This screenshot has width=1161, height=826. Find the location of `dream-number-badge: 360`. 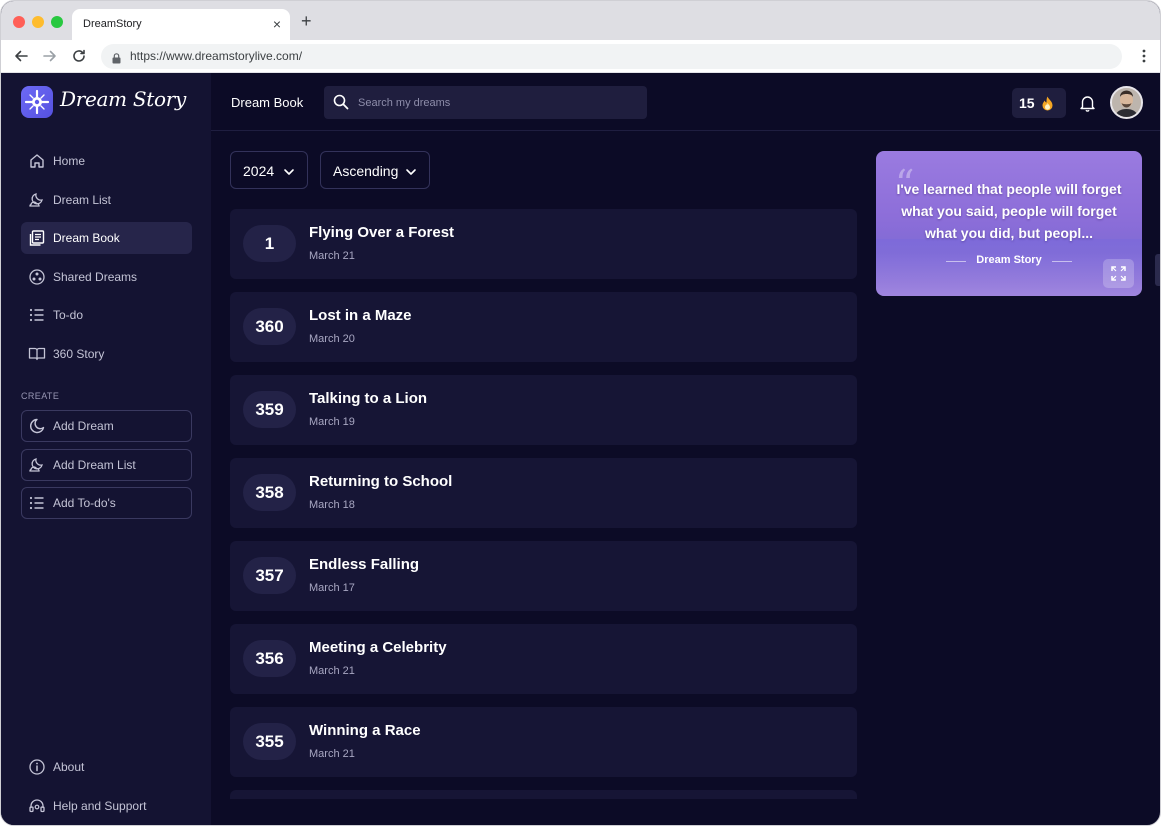

dream-number-badge: 360 is located at coordinates (269, 326).